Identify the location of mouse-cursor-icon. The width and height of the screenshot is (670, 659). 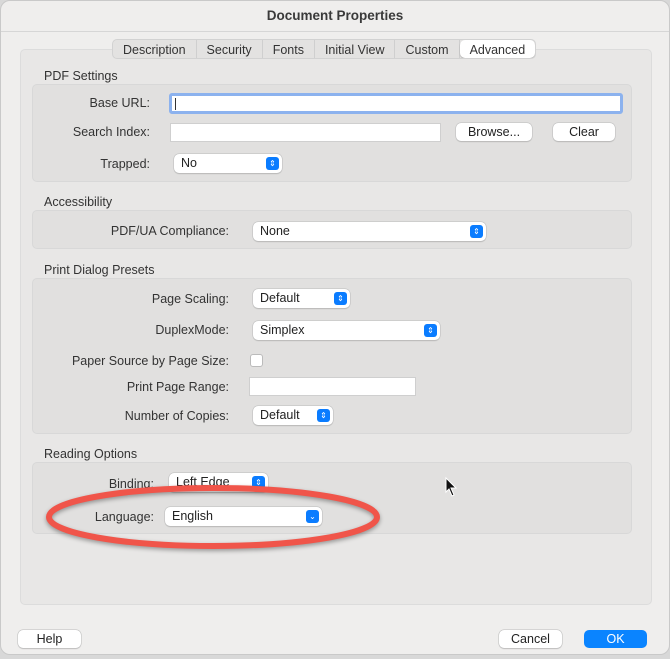
(451, 486).